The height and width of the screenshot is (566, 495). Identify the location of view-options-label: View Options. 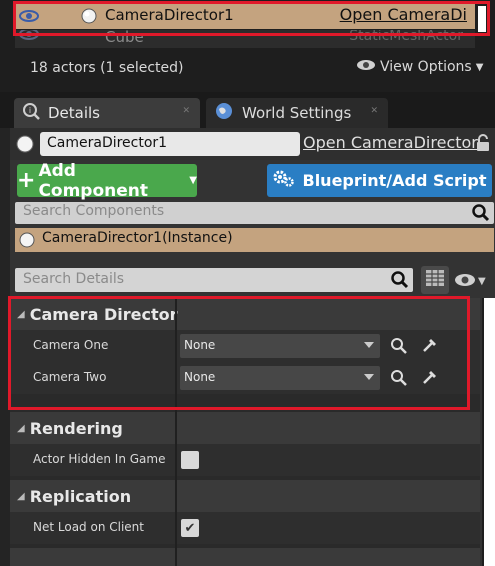
(426, 67).